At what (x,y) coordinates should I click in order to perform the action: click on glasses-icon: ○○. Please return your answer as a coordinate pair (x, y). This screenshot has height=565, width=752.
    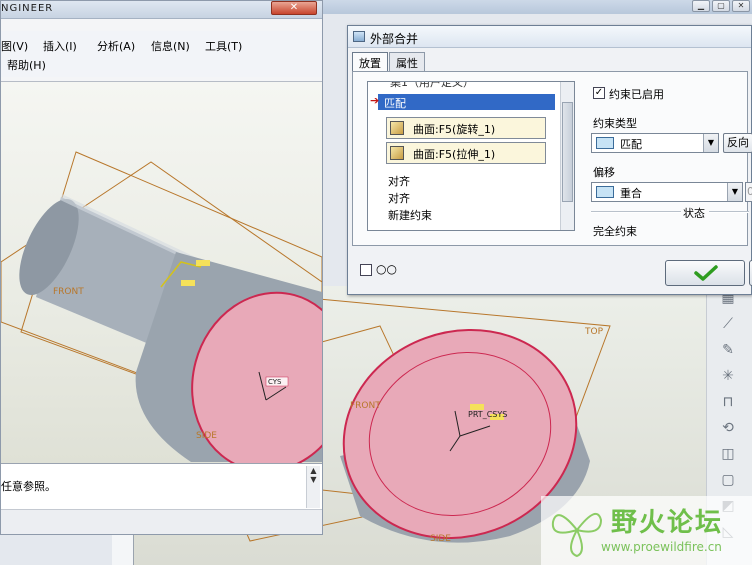
    Looking at the image, I should click on (386, 269).